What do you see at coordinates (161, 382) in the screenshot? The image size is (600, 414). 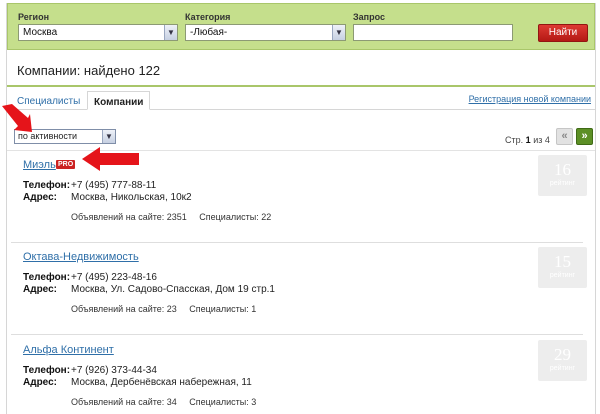 I see `address-value: Москва, Дербенёвская набережная, 11` at bounding box center [161, 382].